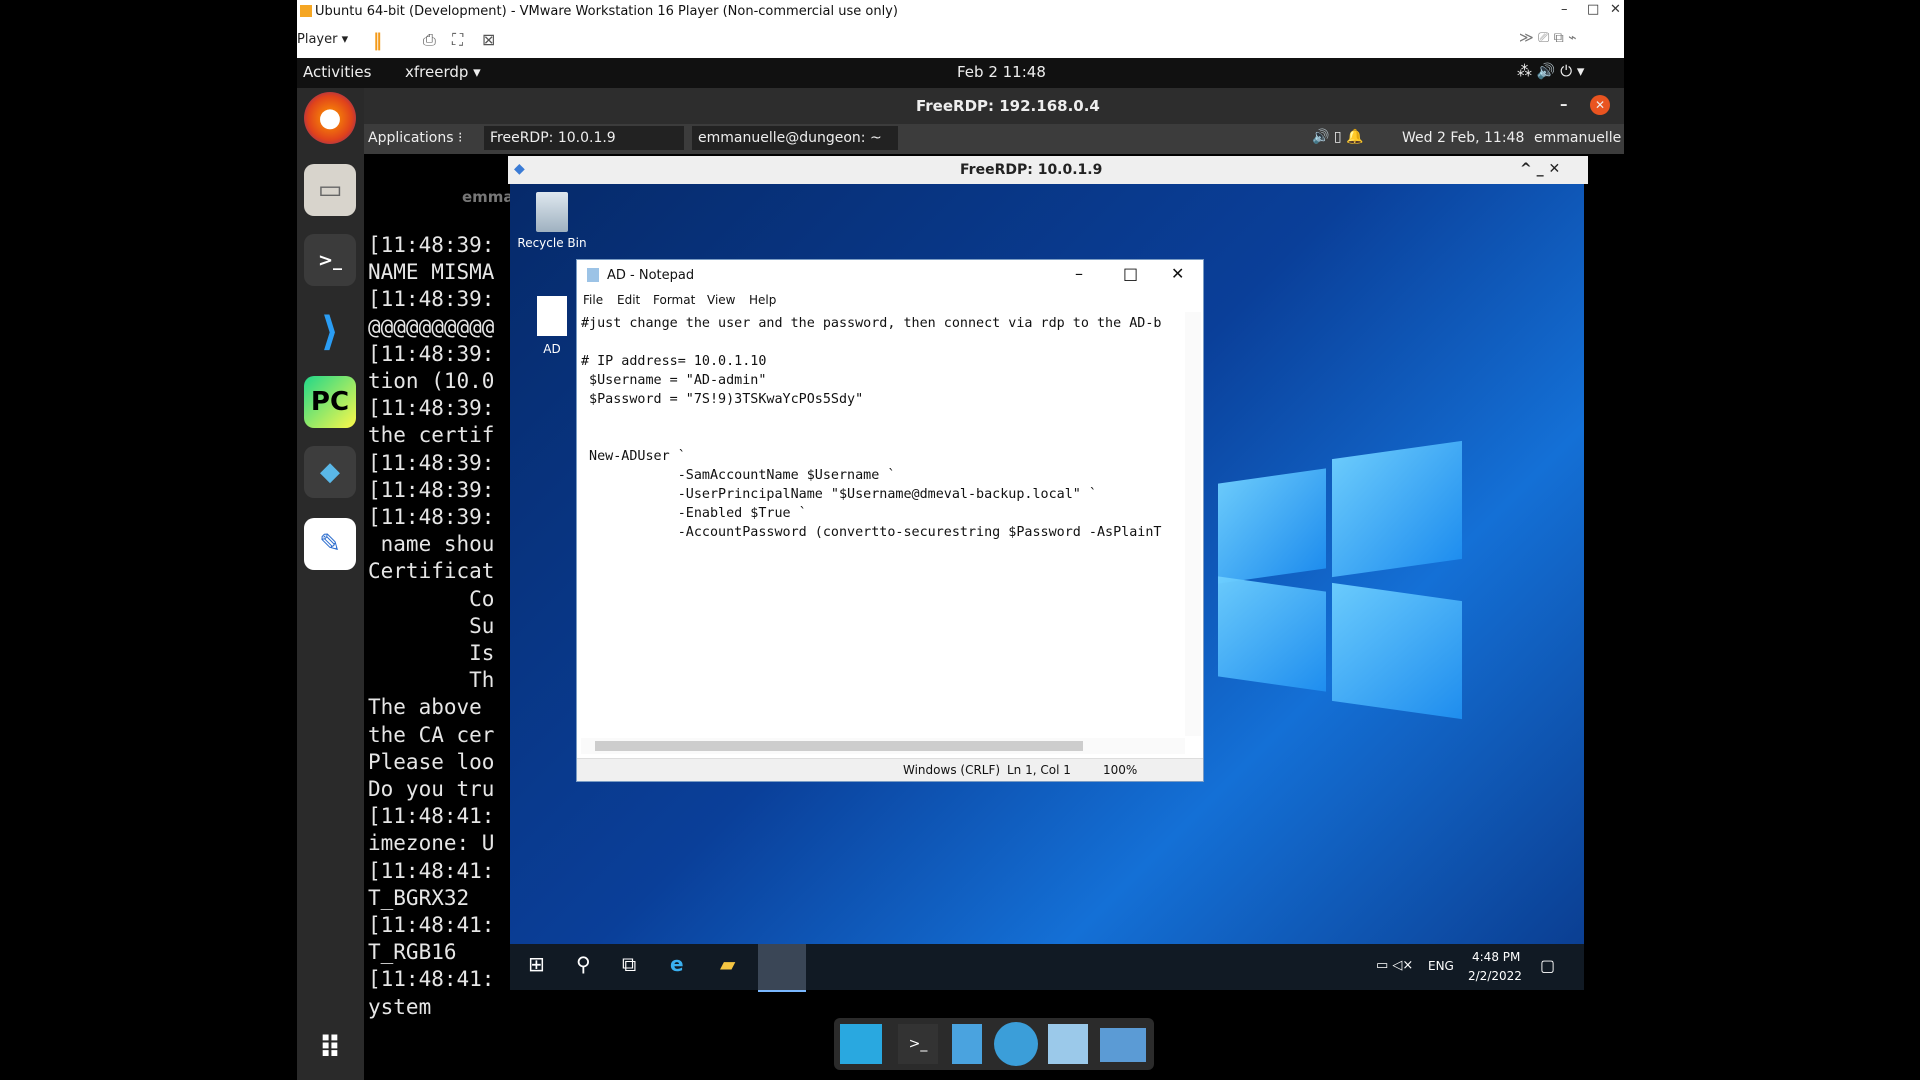 Image resolution: width=1920 pixels, height=1080 pixels. Describe the element at coordinates (437, 72) in the screenshot. I see `app-menu-label: xfreerdp` at that location.